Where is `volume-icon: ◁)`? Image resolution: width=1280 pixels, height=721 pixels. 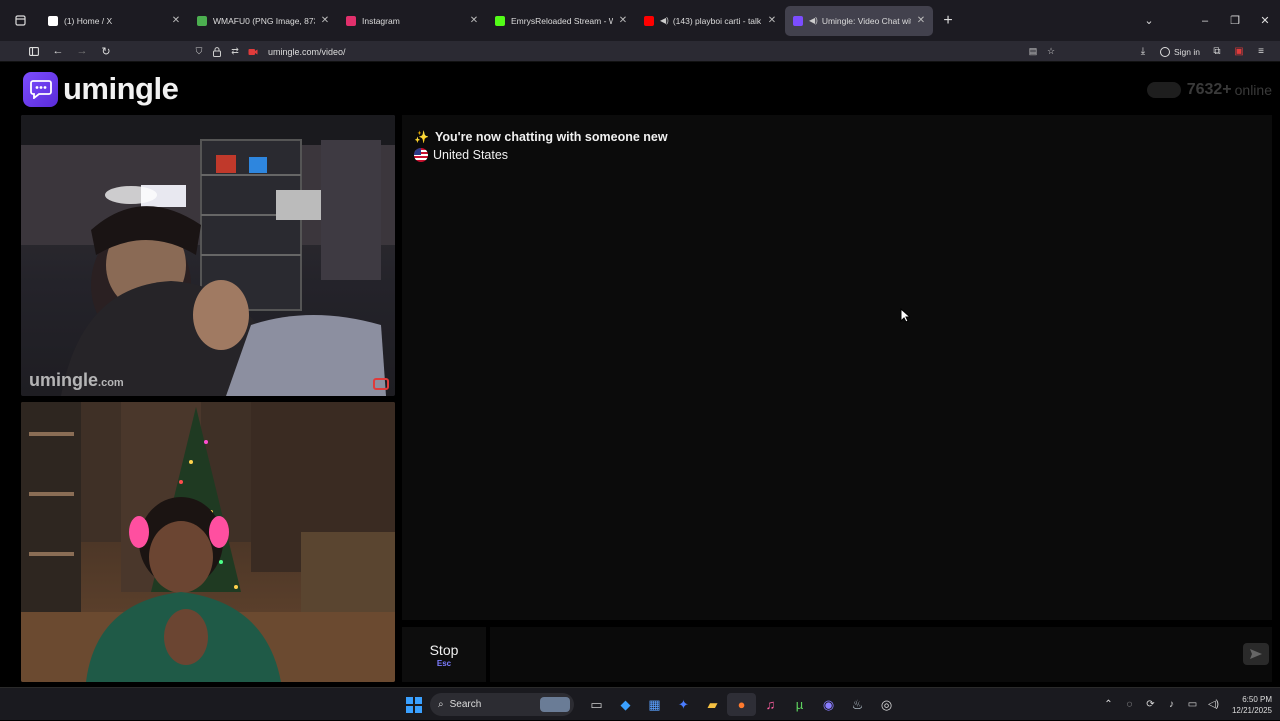
volume-icon: ◁) is located at coordinates (1213, 704).